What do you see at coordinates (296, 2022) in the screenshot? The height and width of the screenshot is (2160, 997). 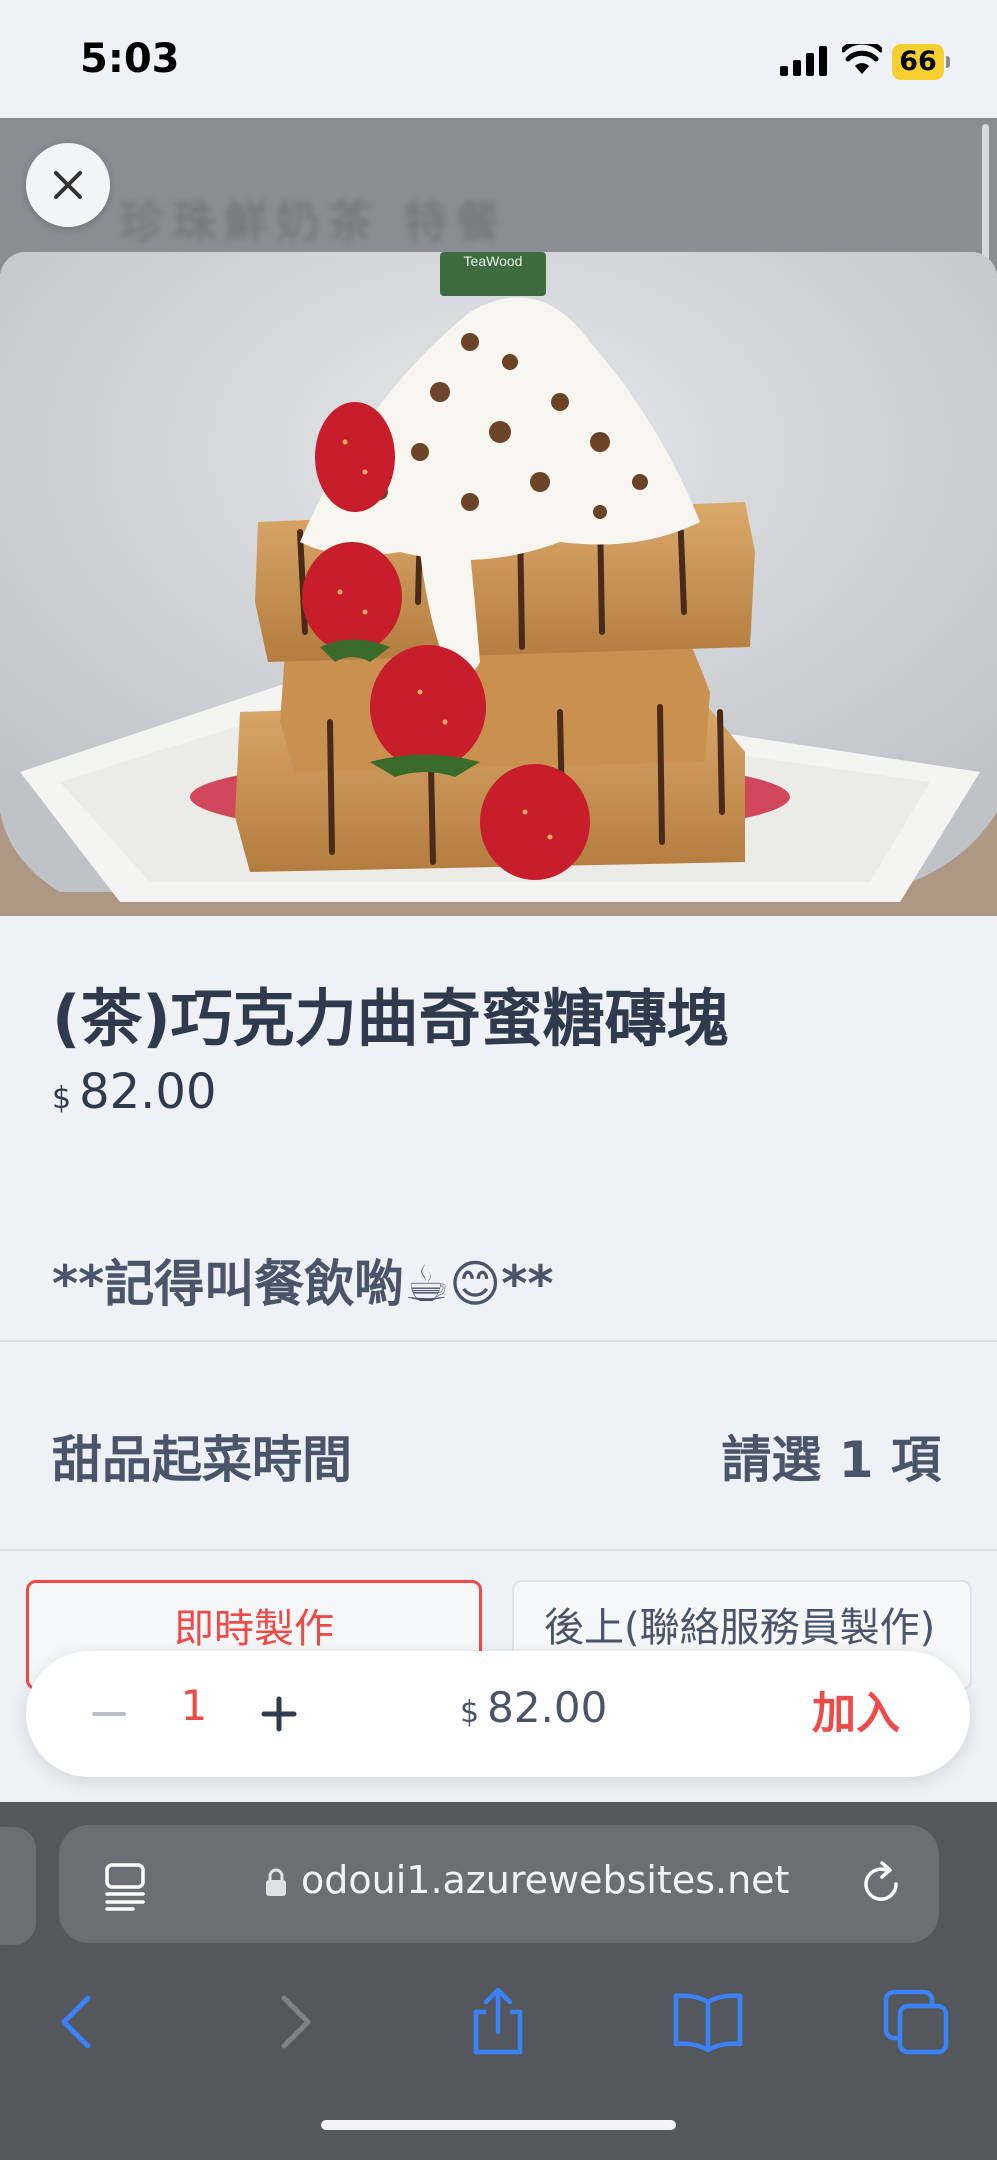 I see `forward-icon` at bounding box center [296, 2022].